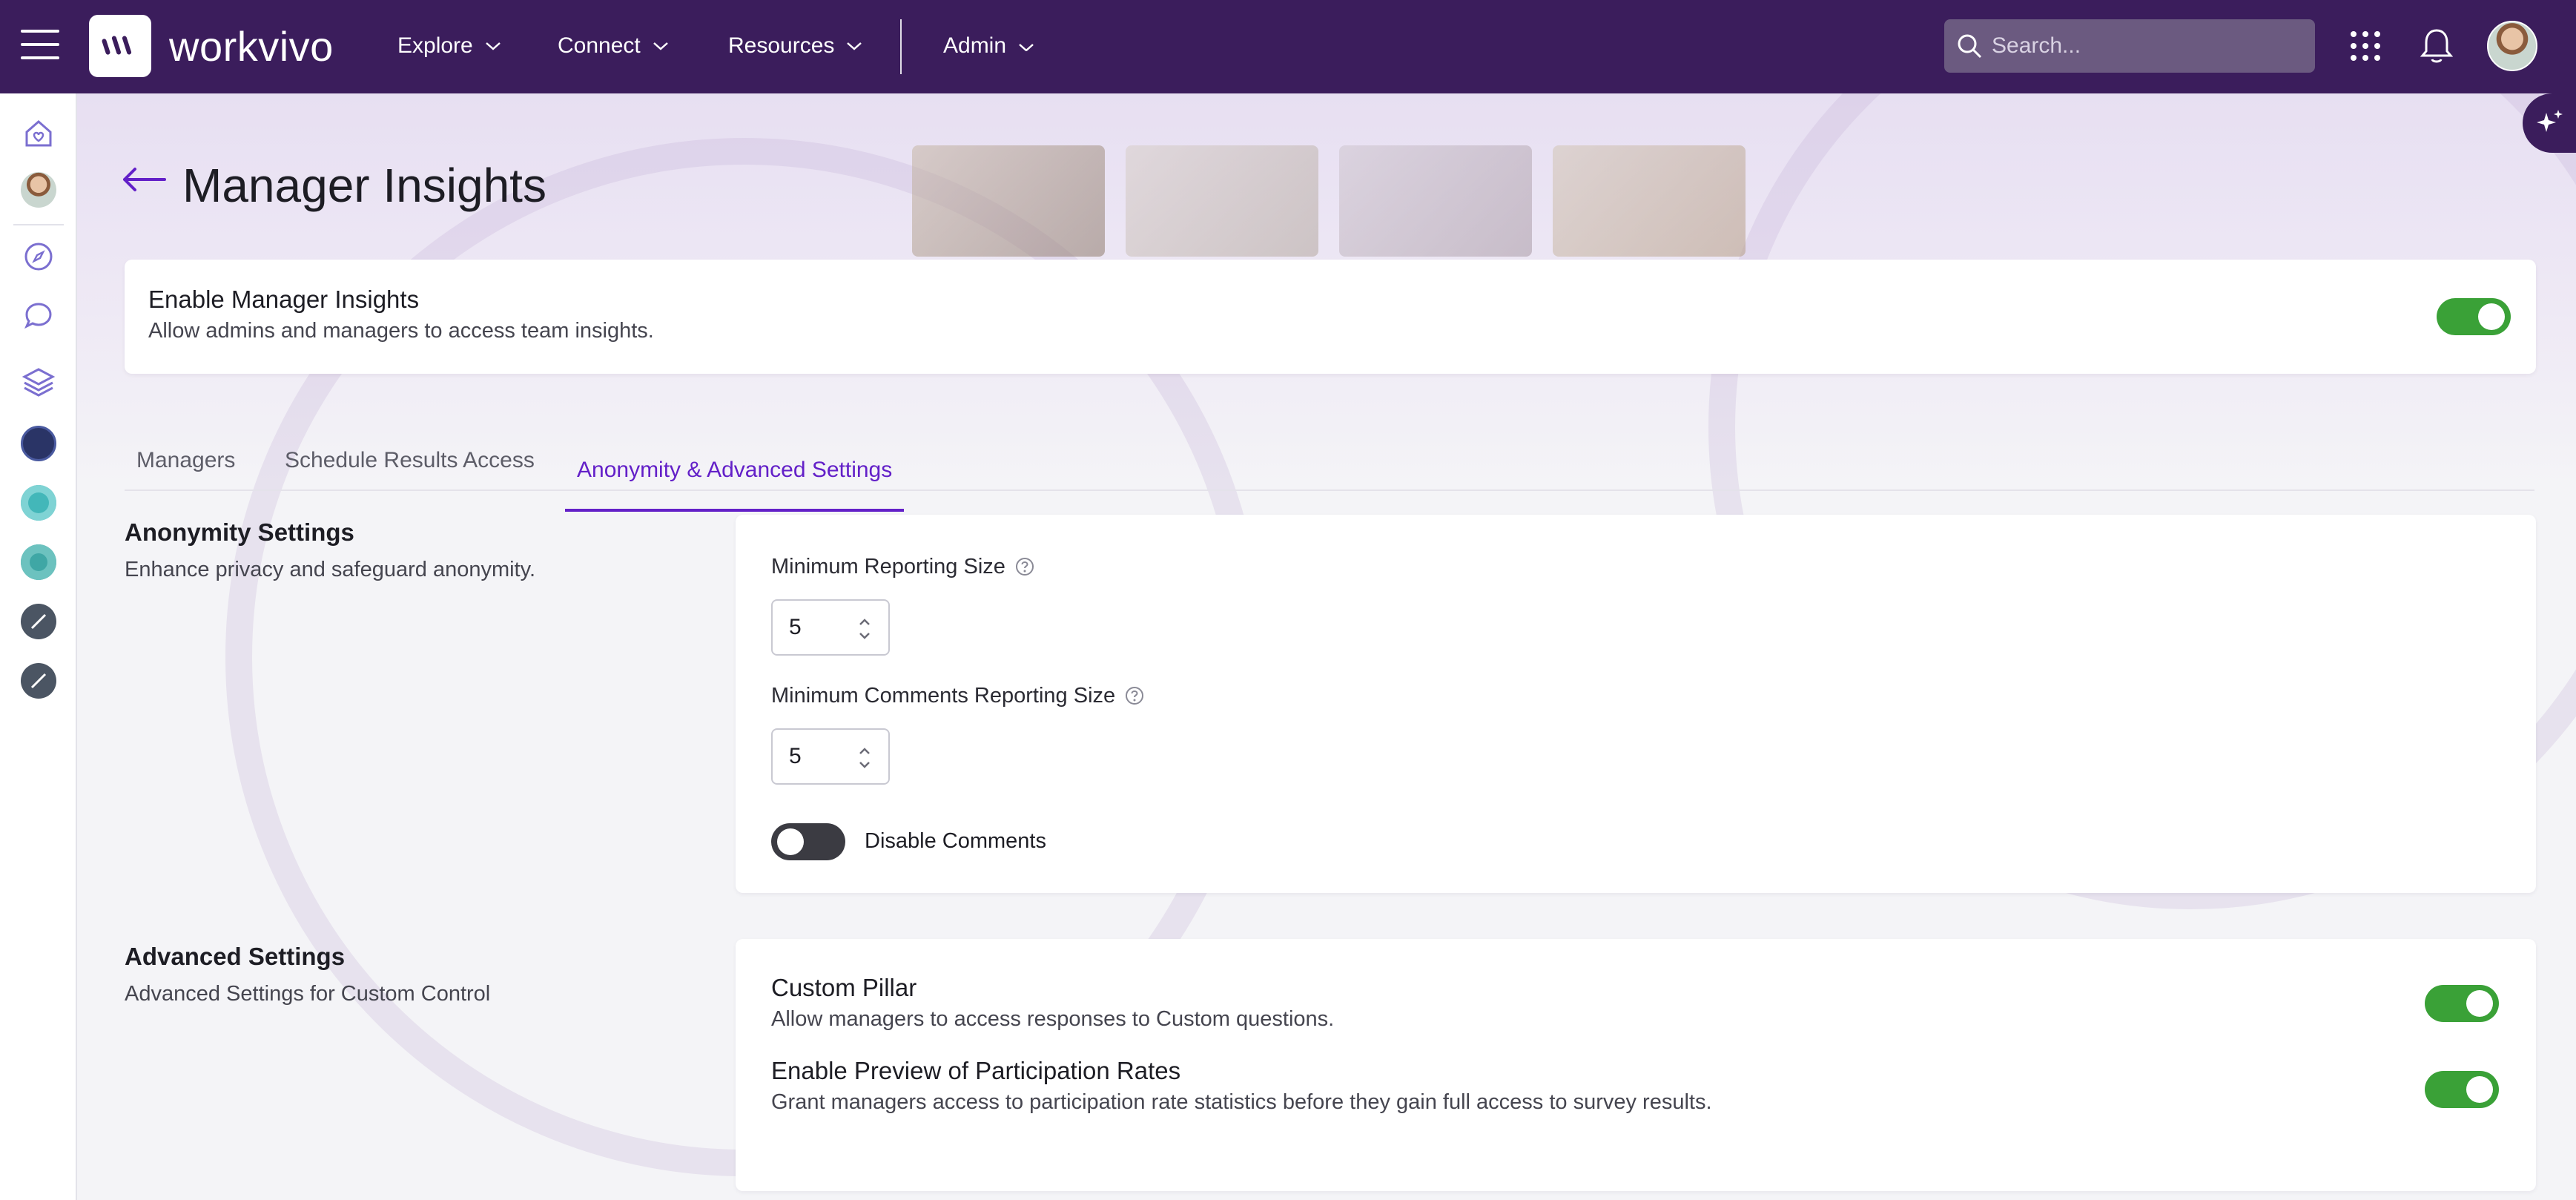  I want to click on back-arrow-icon, so click(144, 181).